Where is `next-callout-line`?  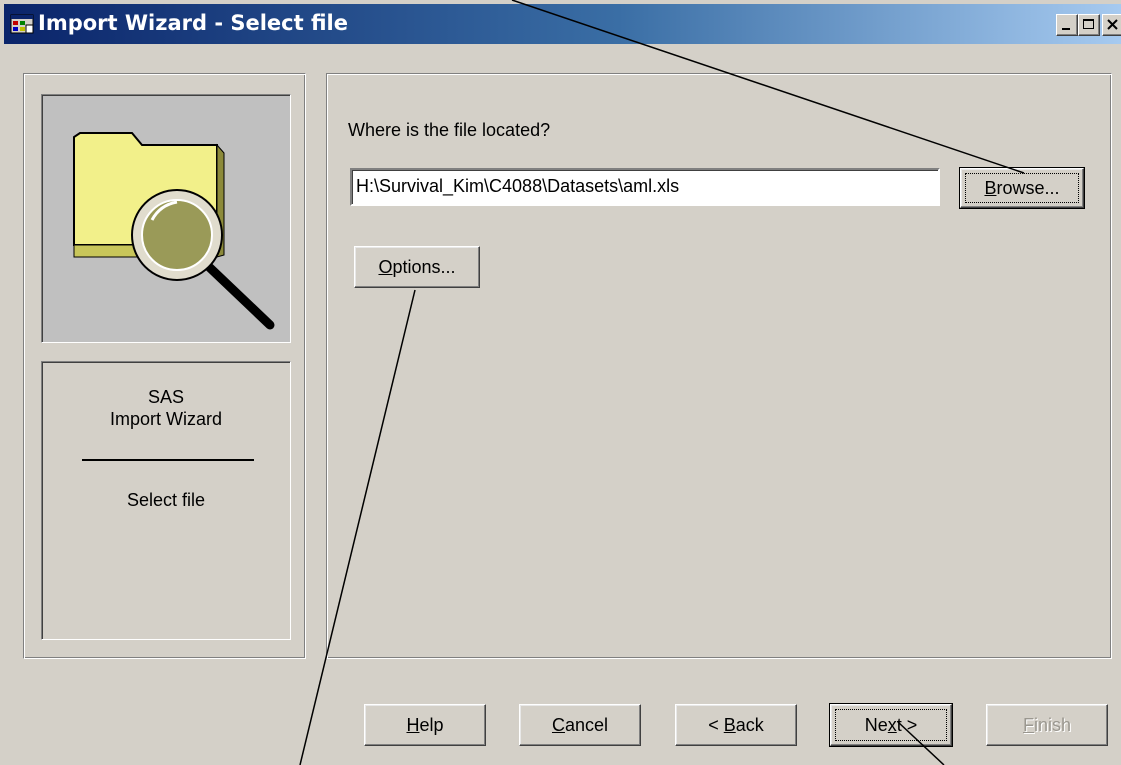 next-callout-line is located at coordinates (921, 743).